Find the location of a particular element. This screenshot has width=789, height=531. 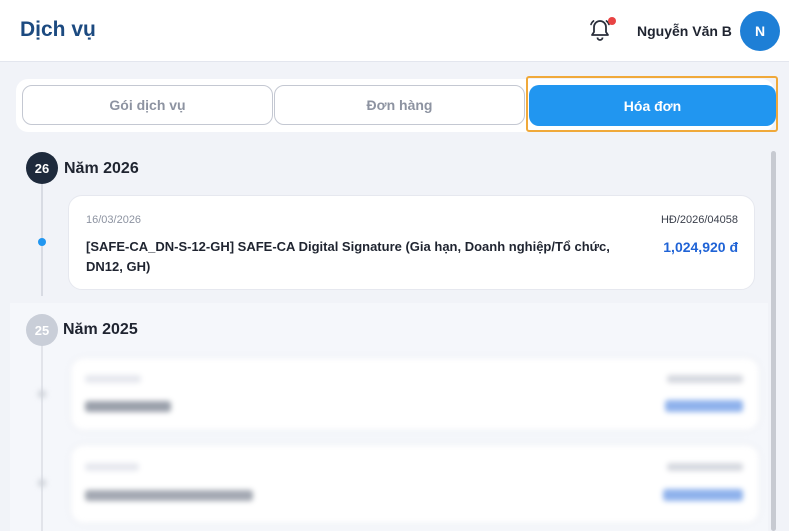

invoice-code: HĐ/2026/04058 is located at coordinates (699, 220).